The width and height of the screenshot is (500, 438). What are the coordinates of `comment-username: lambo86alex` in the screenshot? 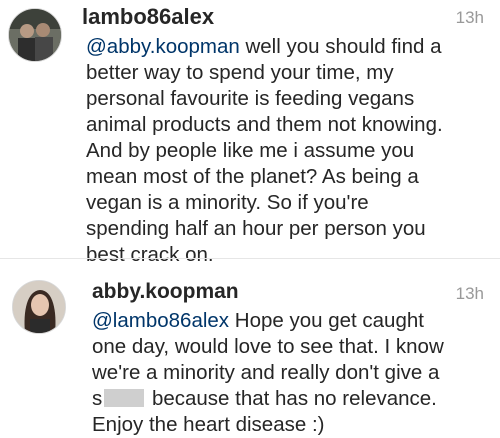 It's located at (148, 17).